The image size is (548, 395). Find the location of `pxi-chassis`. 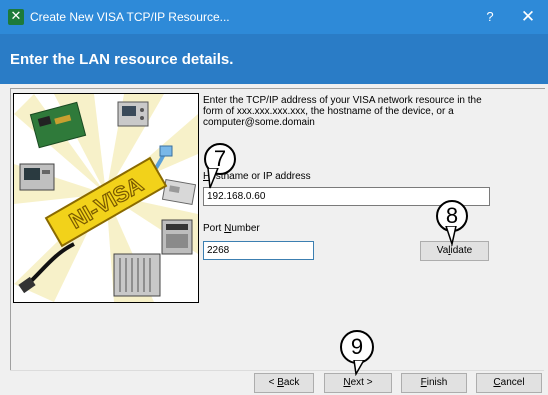

pxi-chassis is located at coordinates (137, 275).